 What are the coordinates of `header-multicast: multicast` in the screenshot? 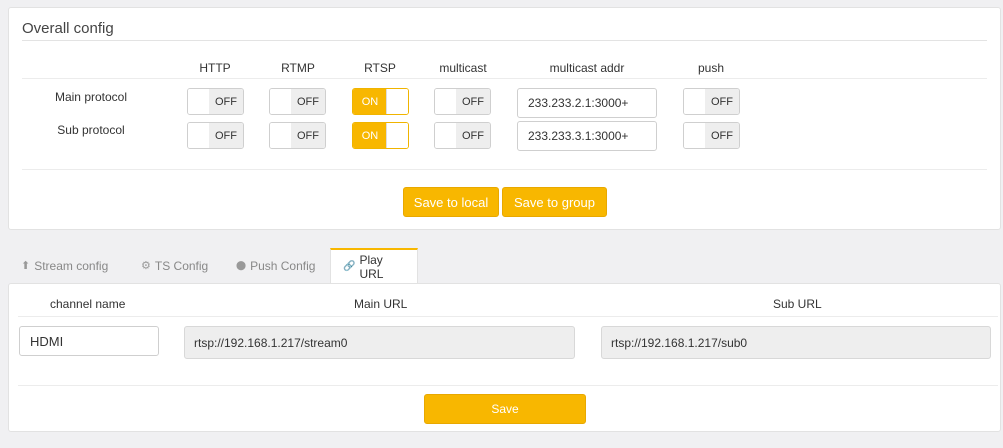 It's located at (463, 68).